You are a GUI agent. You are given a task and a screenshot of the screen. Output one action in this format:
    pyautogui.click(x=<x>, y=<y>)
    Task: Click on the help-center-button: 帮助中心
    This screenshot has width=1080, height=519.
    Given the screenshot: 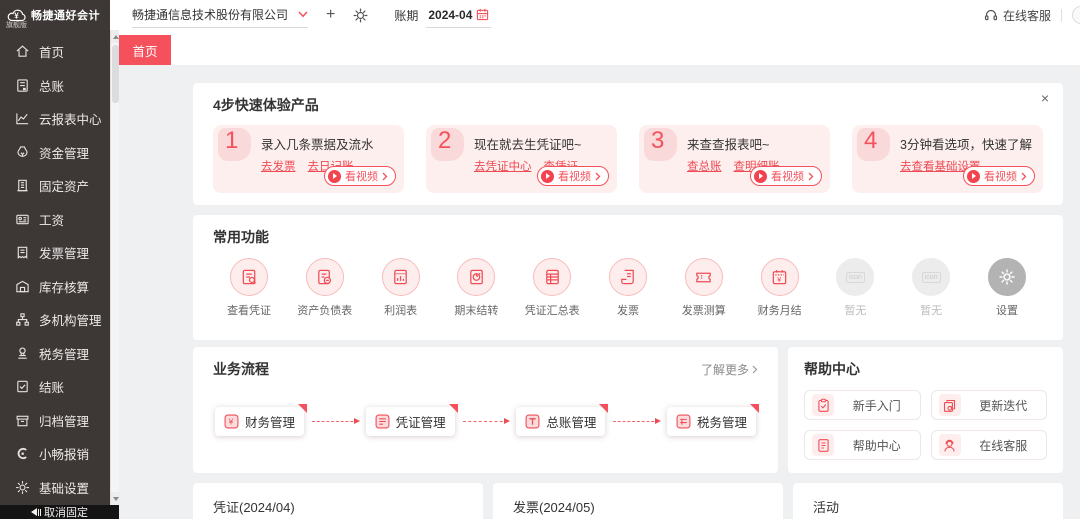 What is the action you would take?
    pyautogui.click(x=862, y=445)
    